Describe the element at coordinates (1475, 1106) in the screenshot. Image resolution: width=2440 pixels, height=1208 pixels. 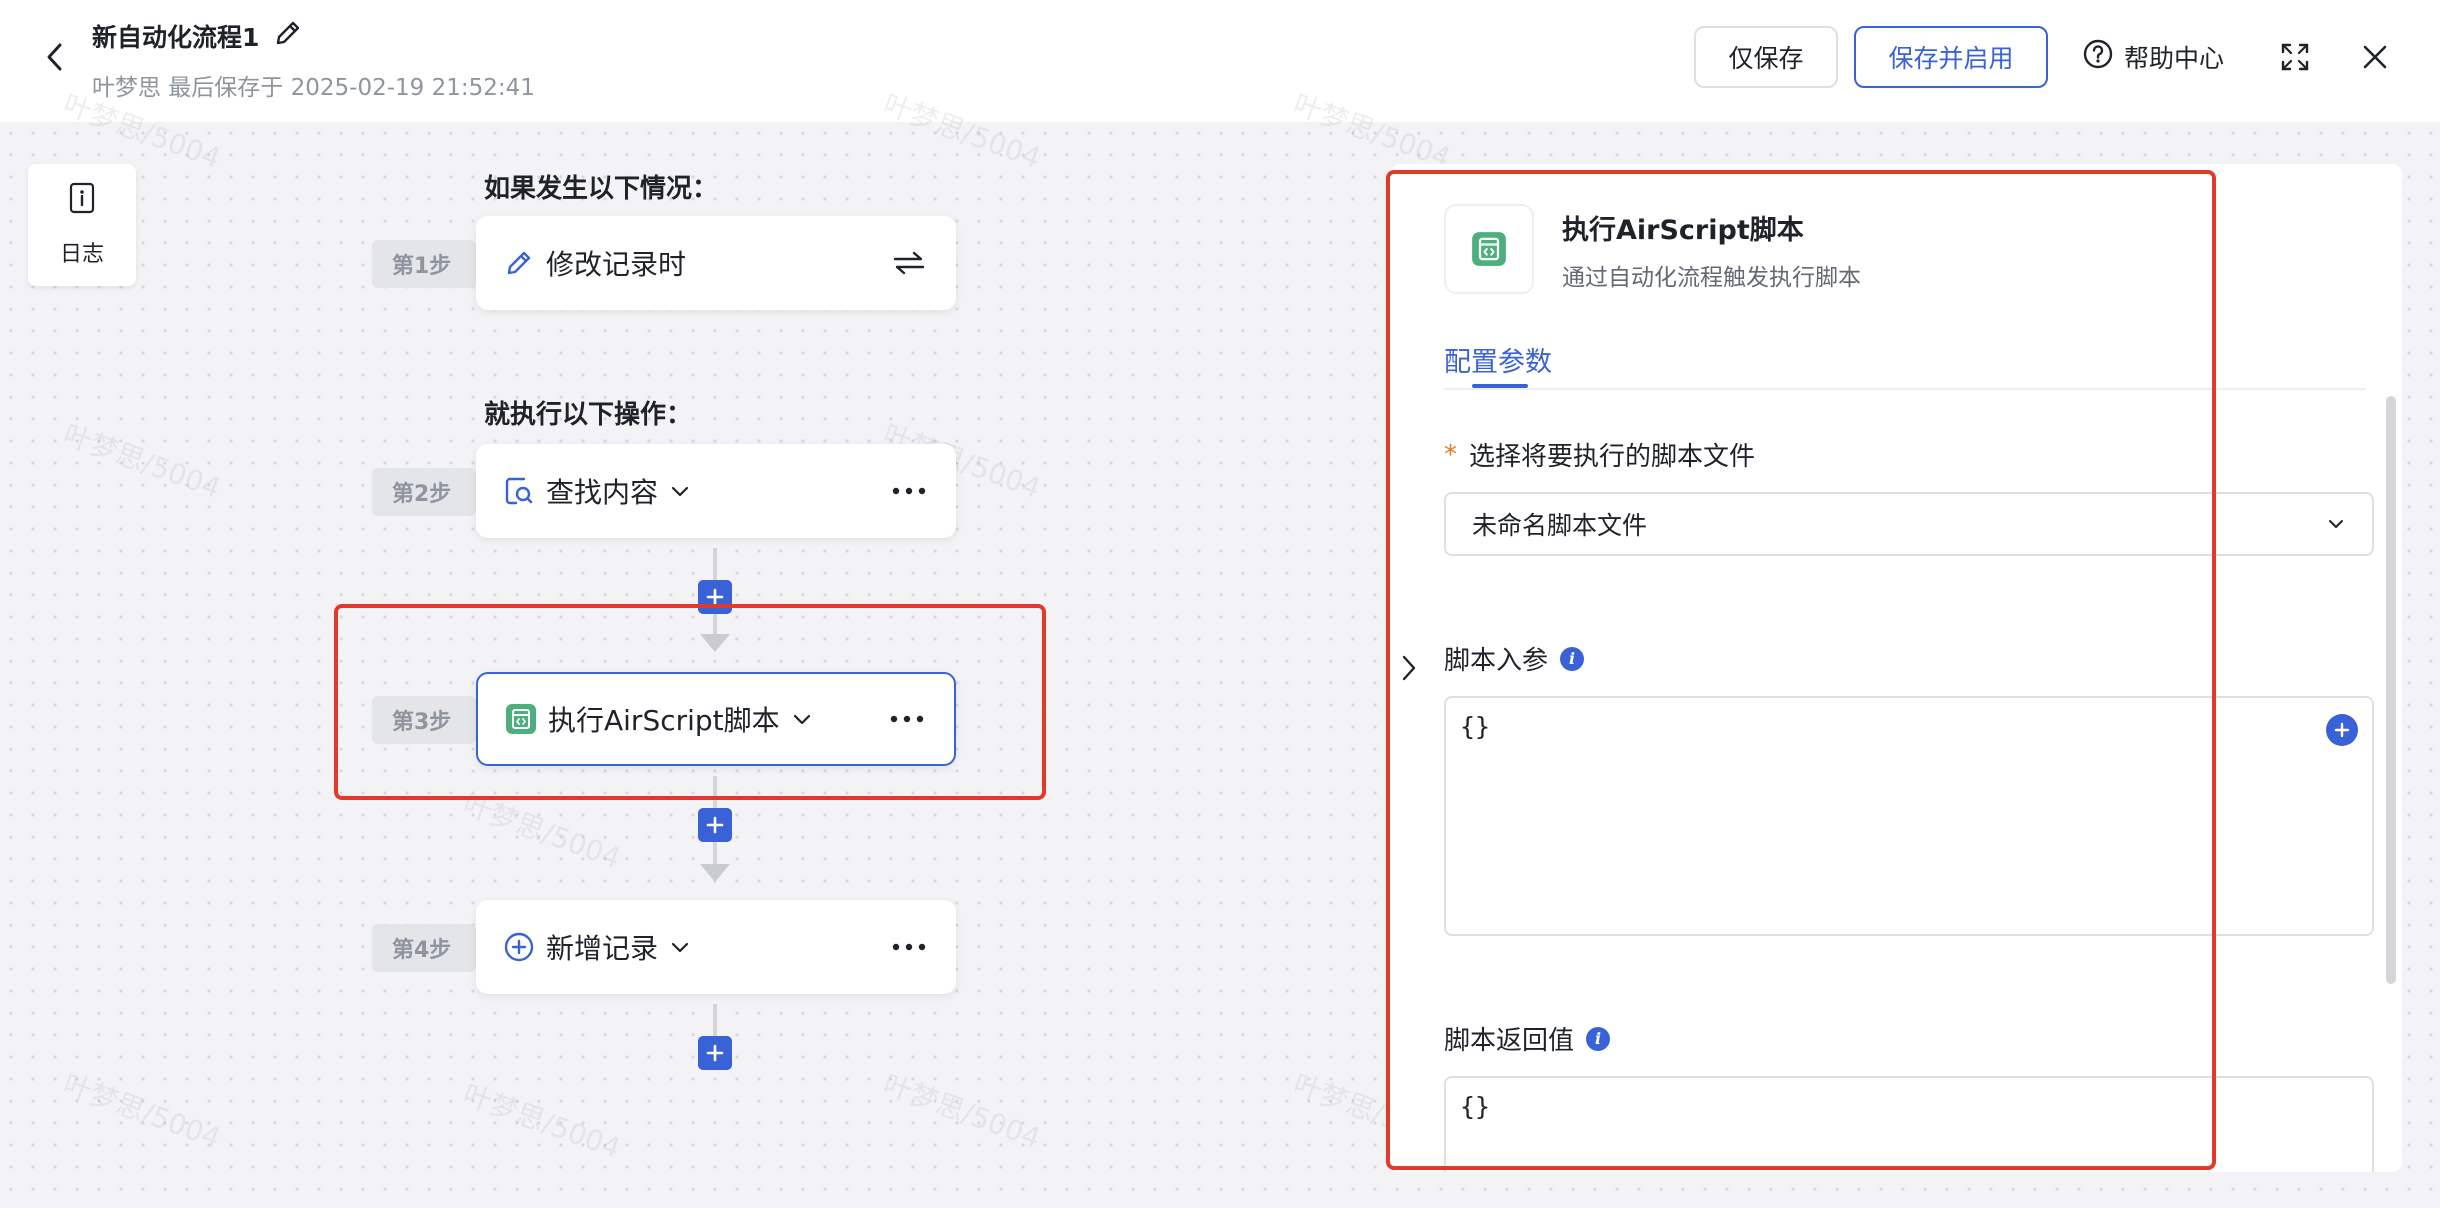
I see `return-value-value: {}` at that location.